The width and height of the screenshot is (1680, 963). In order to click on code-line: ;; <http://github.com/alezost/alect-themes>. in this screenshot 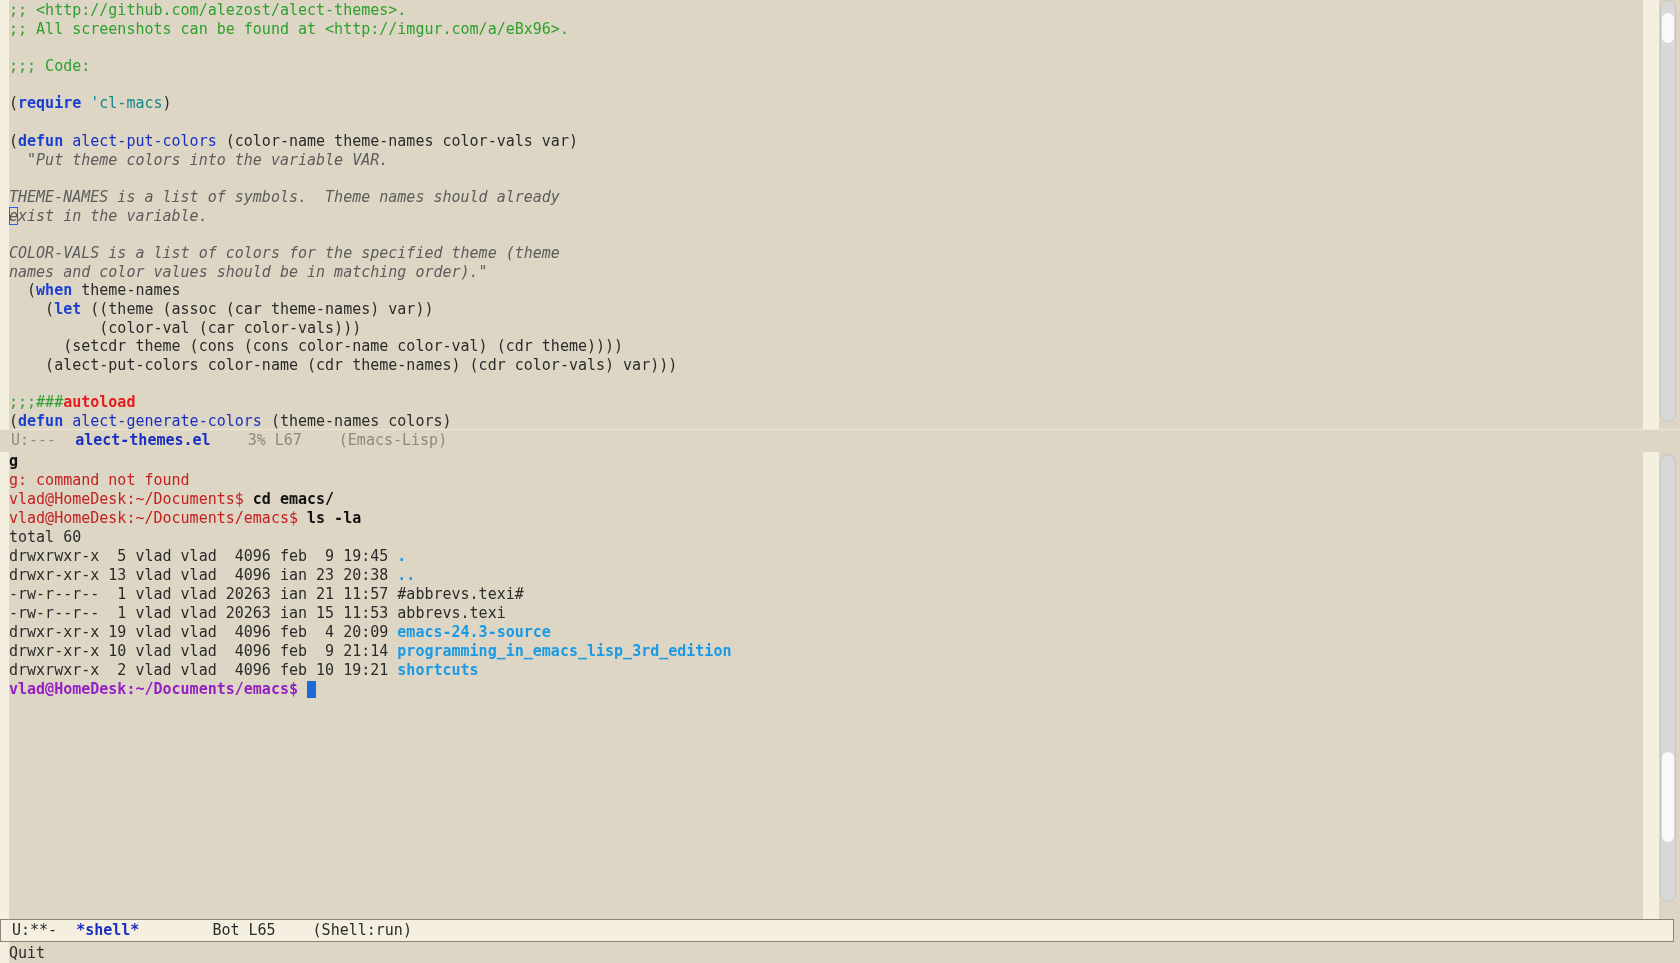, I will do `click(208, 10)`.